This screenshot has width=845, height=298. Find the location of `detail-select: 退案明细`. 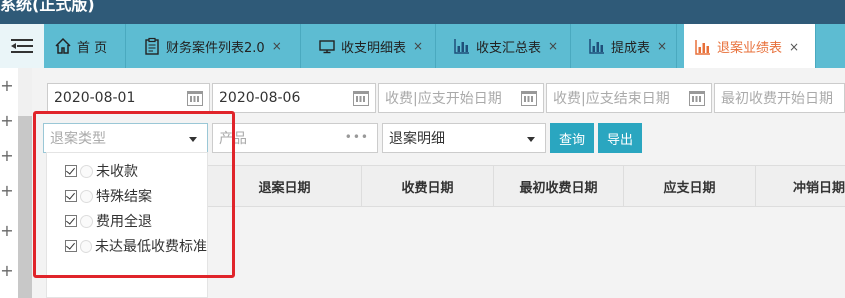

detail-select: 退案明细 is located at coordinates (464, 138).